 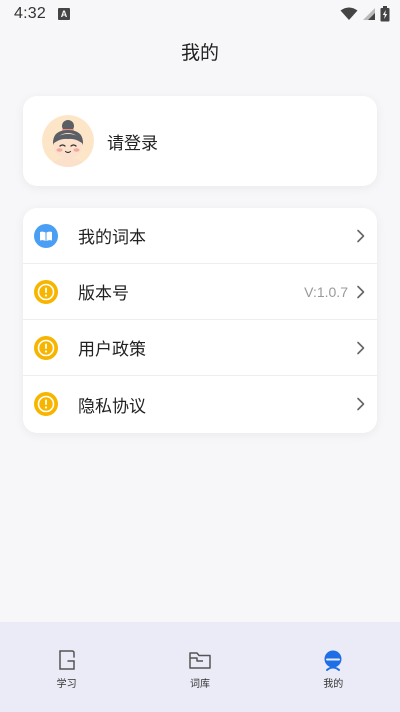 I want to click on tab-wordbank: 词库, so click(x=199, y=667).